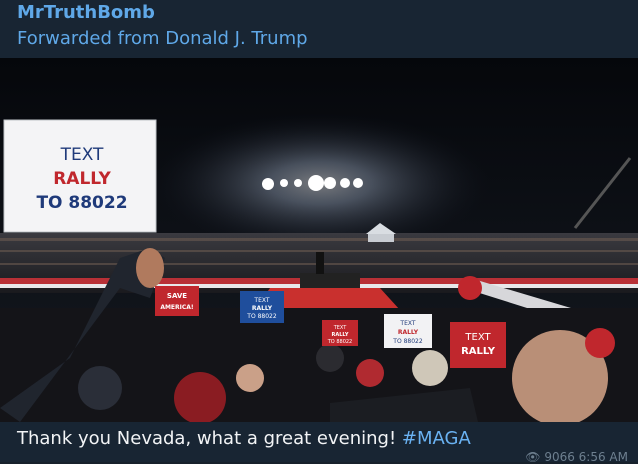 The width and height of the screenshot is (638, 464). Describe the element at coordinates (176, 307) in the screenshot. I see `svg-text: AMERICA!` at that location.